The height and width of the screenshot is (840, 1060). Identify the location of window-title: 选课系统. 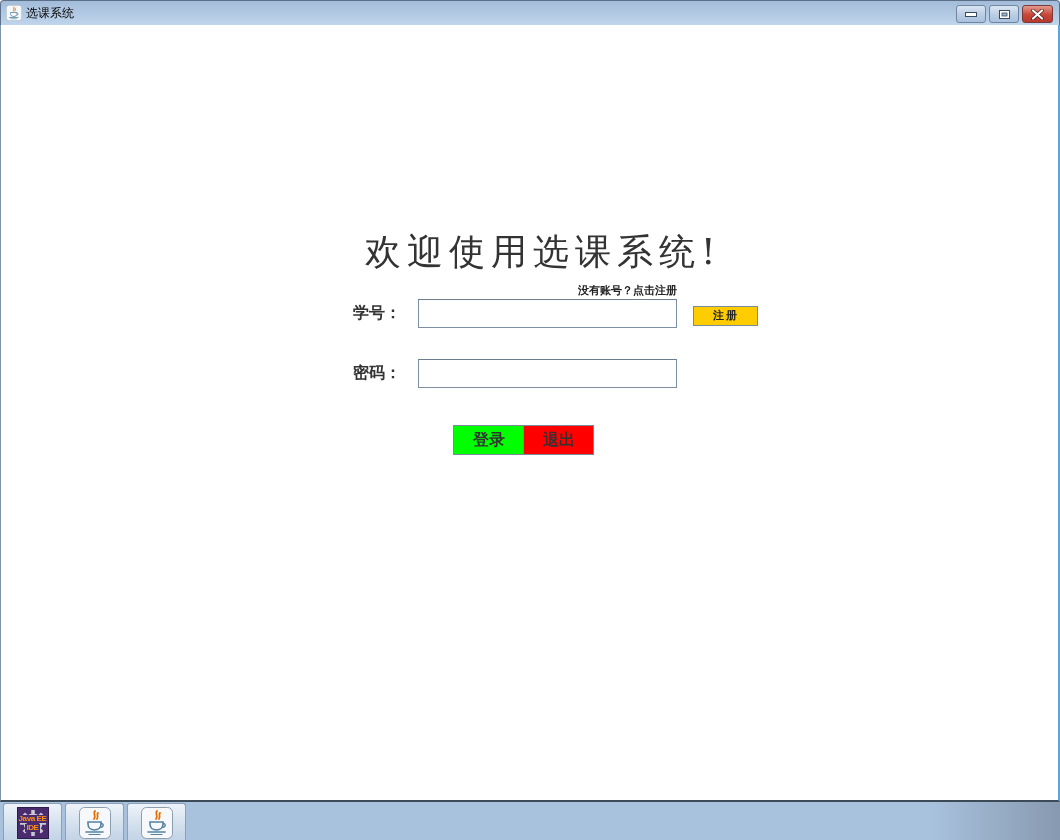
(50, 13).